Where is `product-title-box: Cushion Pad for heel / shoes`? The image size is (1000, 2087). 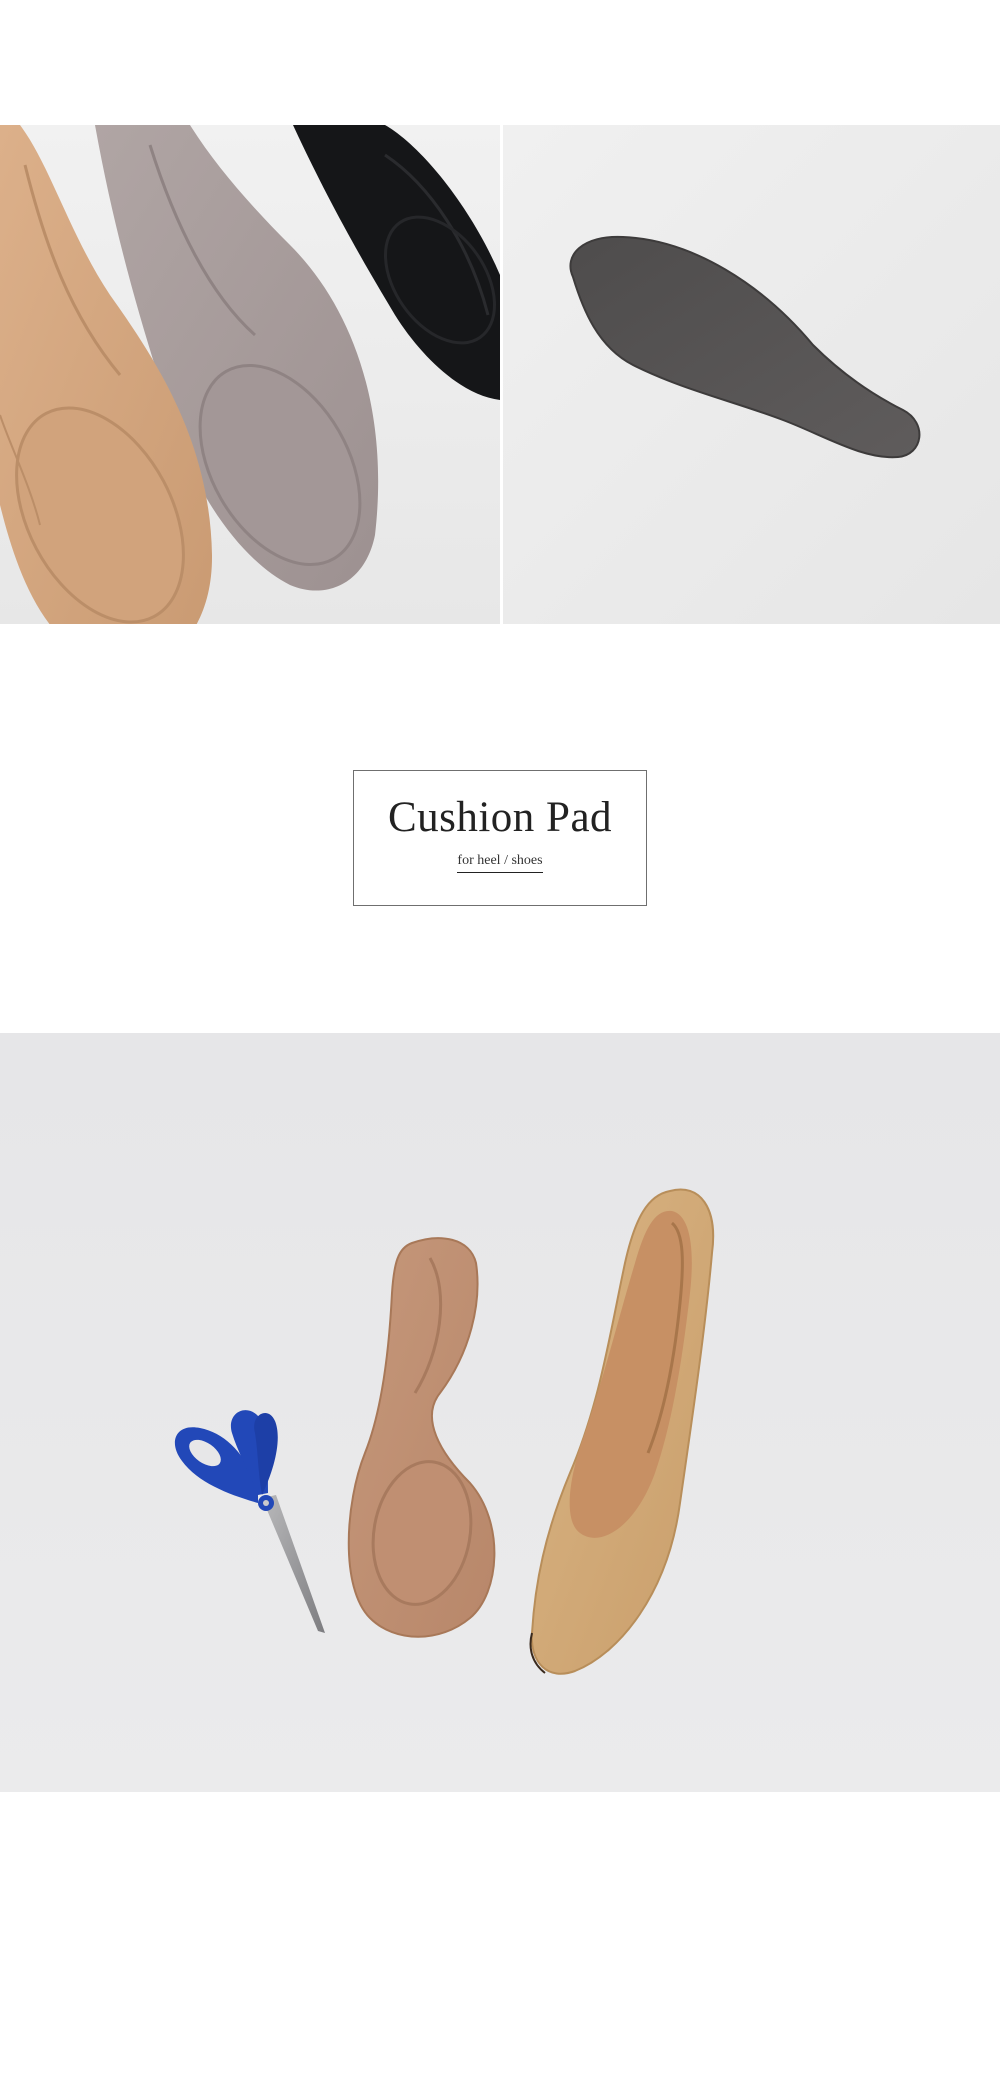
product-title-box: Cushion Pad for heel / shoes is located at coordinates (500, 838).